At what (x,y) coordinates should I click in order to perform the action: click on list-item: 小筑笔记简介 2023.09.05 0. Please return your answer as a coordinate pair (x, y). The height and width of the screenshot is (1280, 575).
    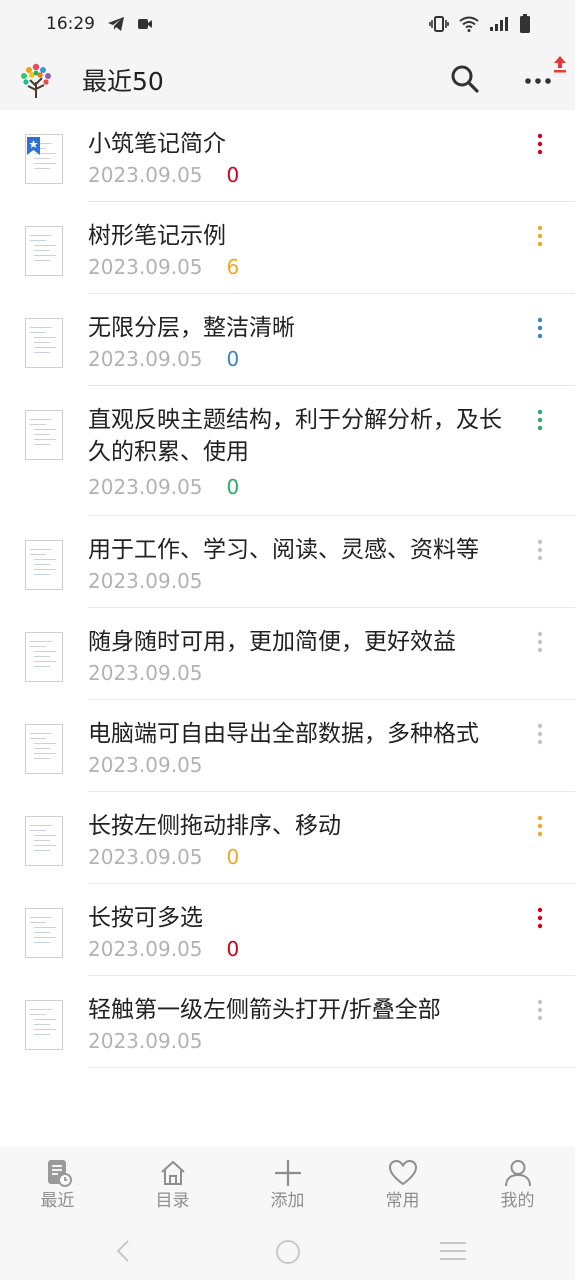
    Looking at the image, I should click on (287, 156).